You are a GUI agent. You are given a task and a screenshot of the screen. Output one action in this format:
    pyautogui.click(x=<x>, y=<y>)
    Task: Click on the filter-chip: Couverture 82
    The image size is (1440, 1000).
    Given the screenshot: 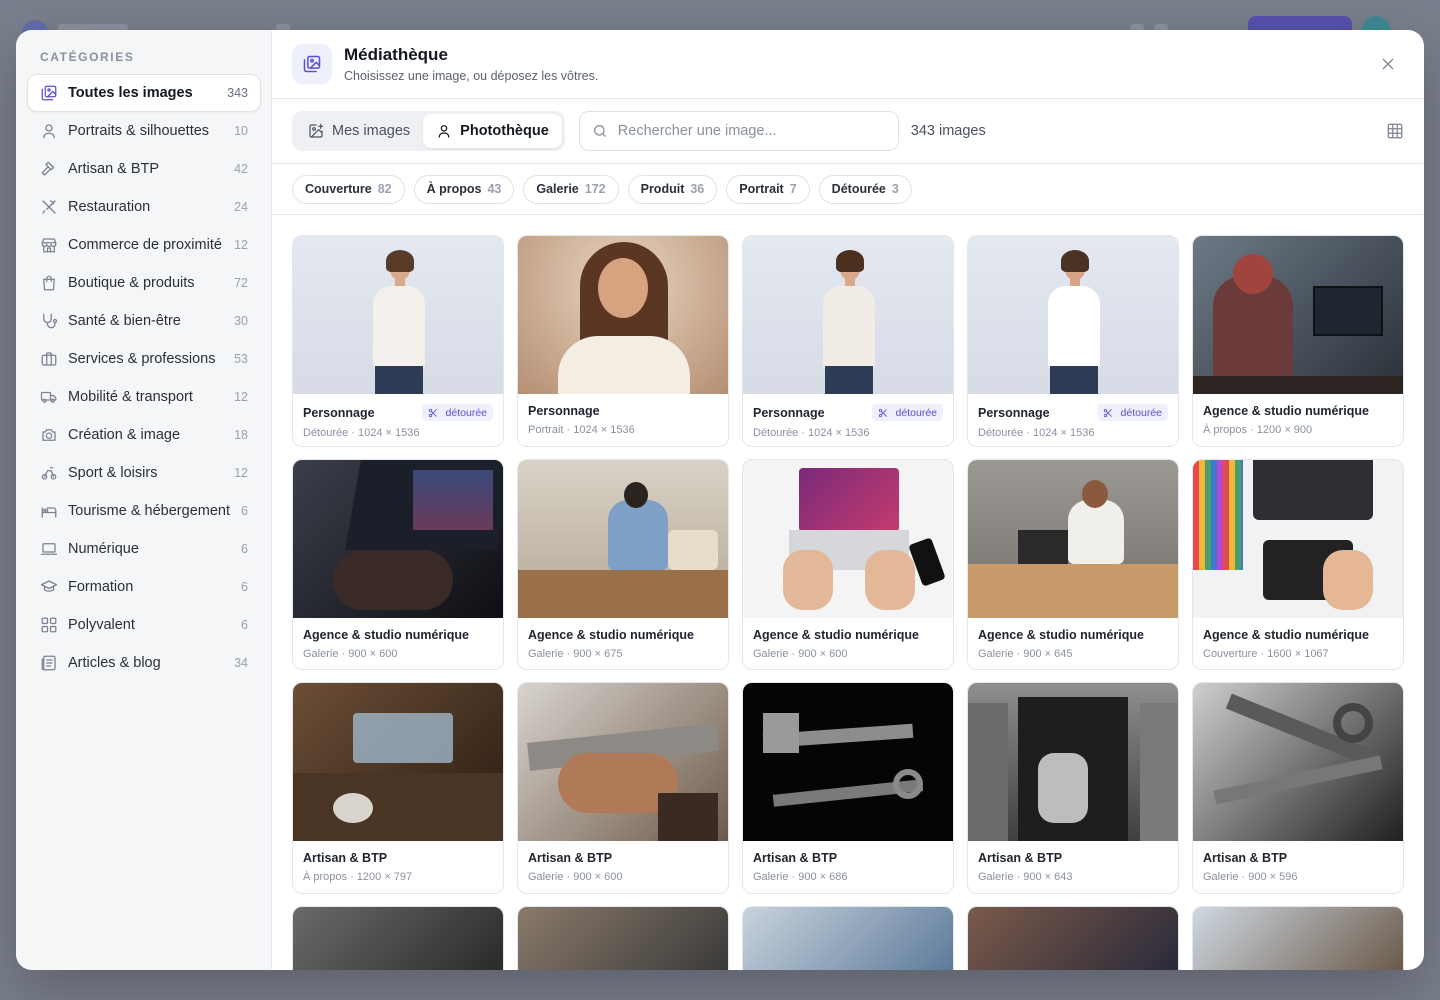 What is the action you would take?
    pyautogui.click(x=348, y=189)
    